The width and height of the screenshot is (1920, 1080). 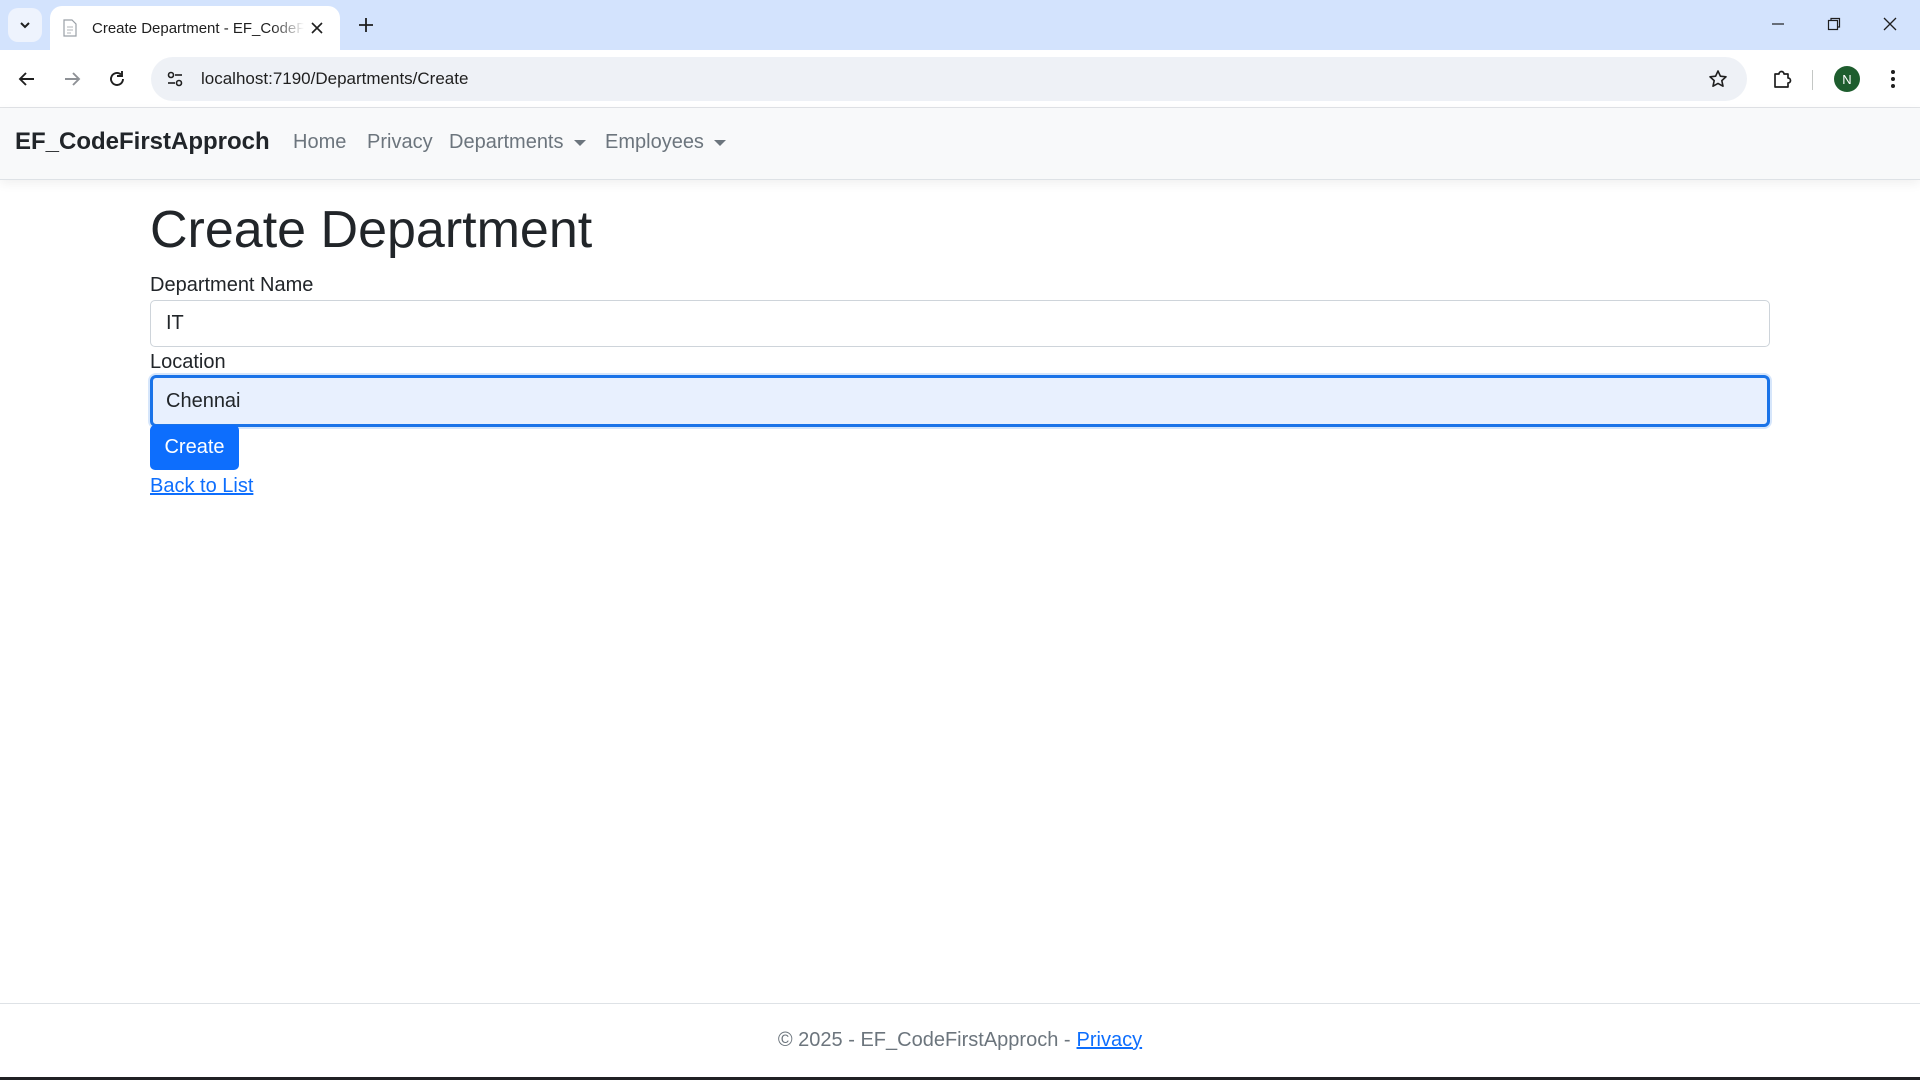 I want to click on star-icon, so click(x=1718, y=78).